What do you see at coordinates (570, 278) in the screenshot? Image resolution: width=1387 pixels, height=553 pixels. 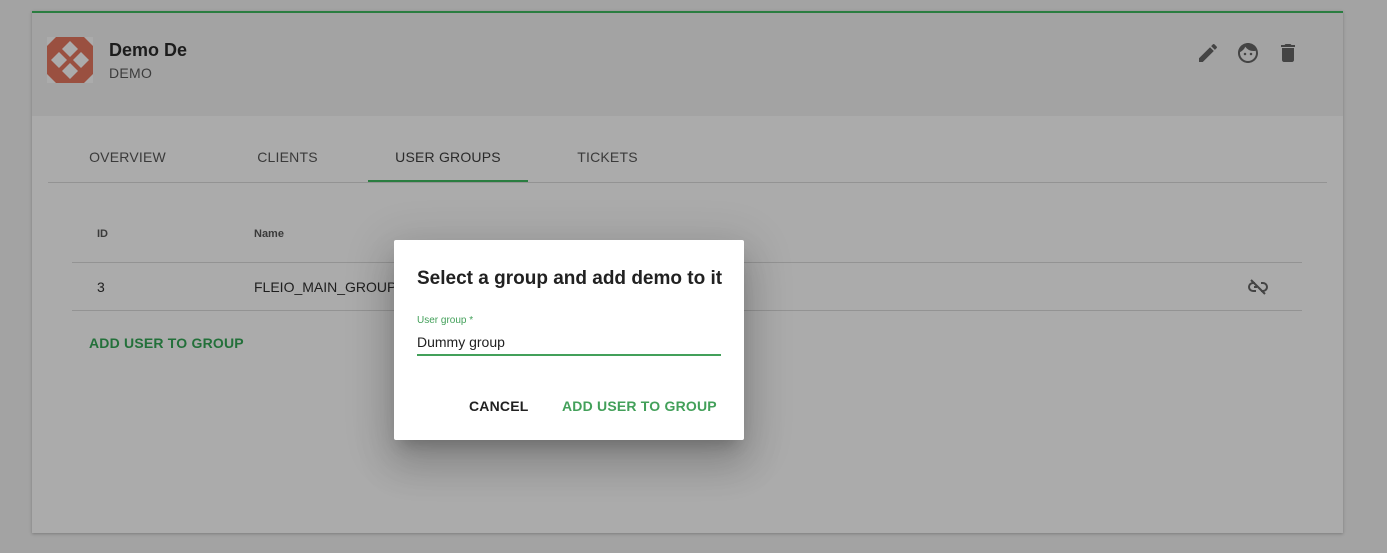 I see `dialog-title: Select a group and add demo to it` at bounding box center [570, 278].